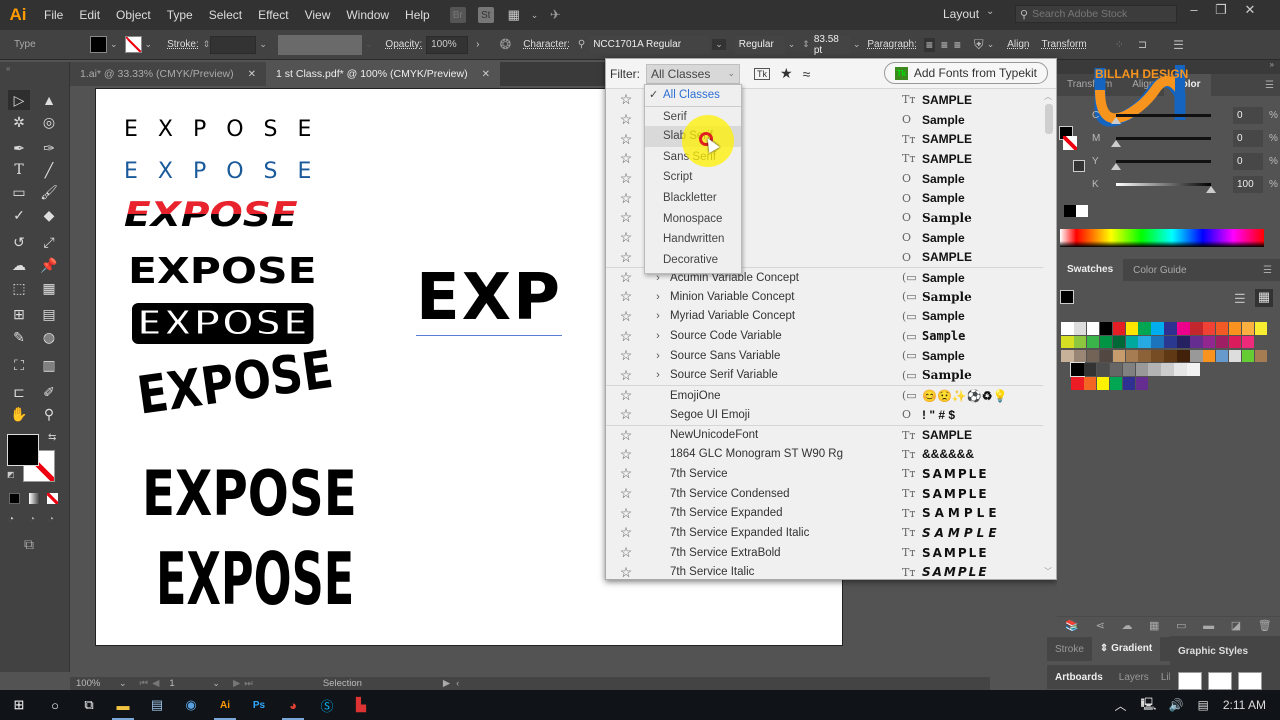 This screenshot has height=720, width=1280. I want to click on app-icon: ▙, so click(361, 705).